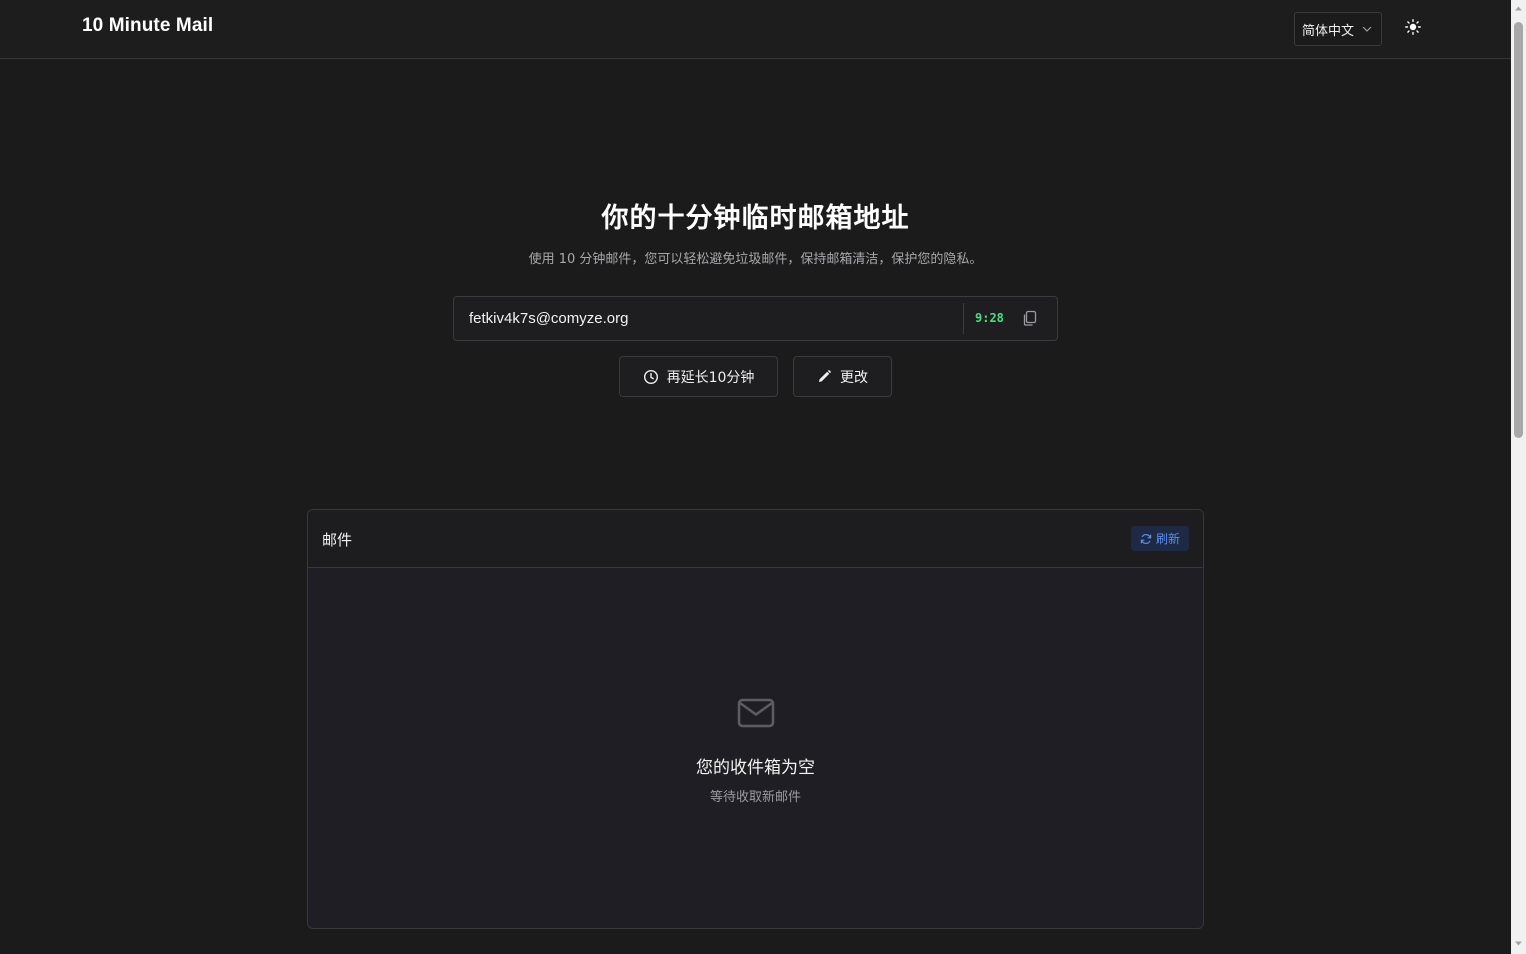 Image resolution: width=1526 pixels, height=954 pixels. What do you see at coordinates (755, 218) in the screenshot?
I see `page-title: 你的十分钟临时邮箱地址` at bounding box center [755, 218].